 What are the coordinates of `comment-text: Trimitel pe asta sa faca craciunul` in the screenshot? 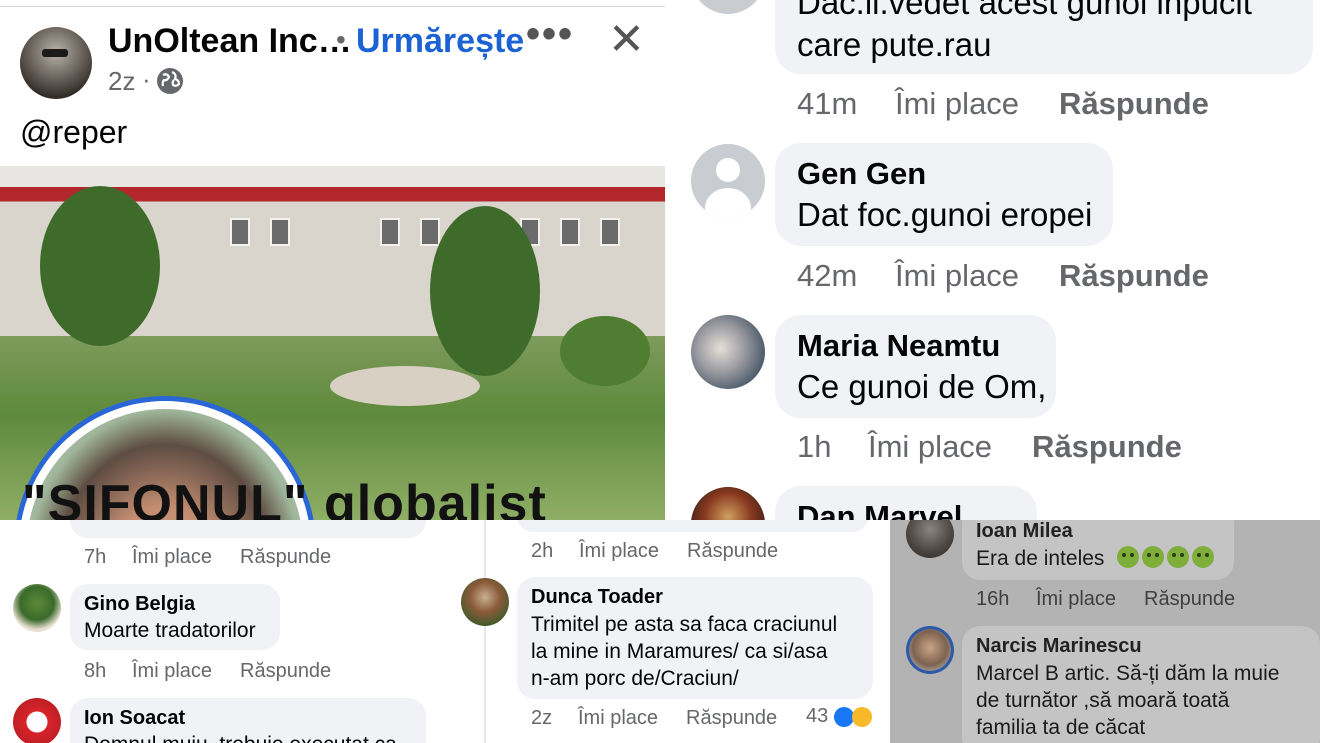 It's located at (684, 624).